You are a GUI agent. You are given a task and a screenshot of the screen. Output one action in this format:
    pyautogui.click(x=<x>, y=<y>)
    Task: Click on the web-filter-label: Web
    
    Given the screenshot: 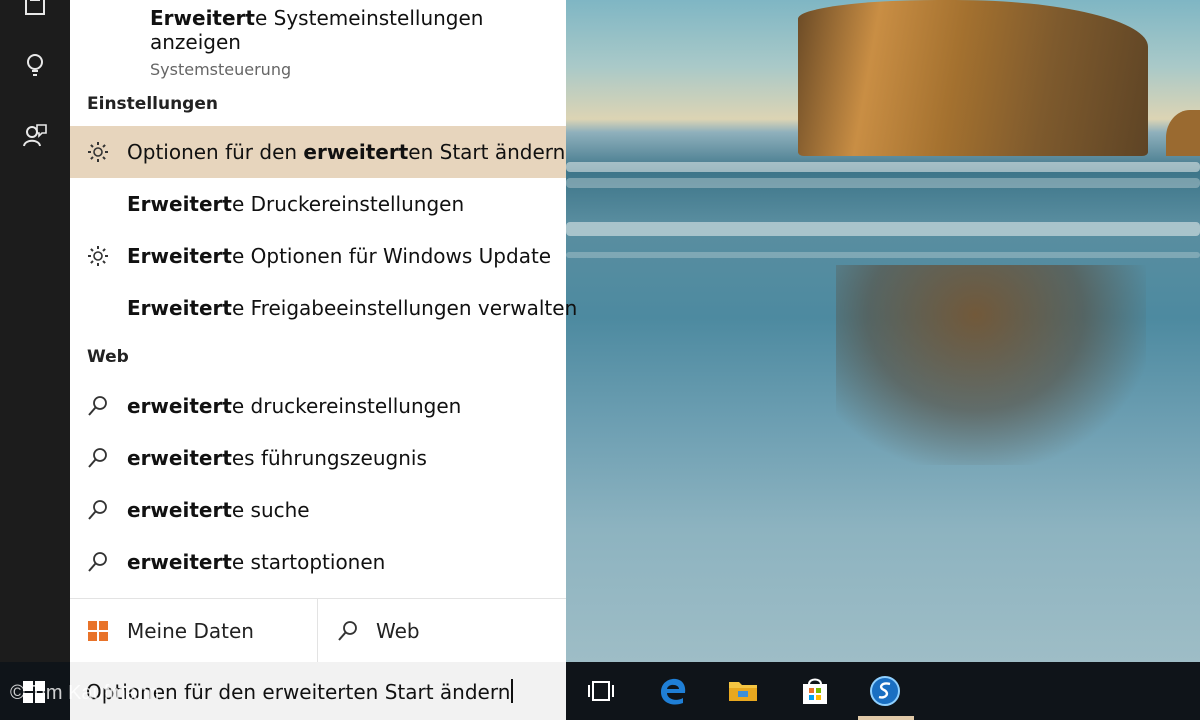 What is the action you would take?
    pyautogui.click(x=398, y=631)
    